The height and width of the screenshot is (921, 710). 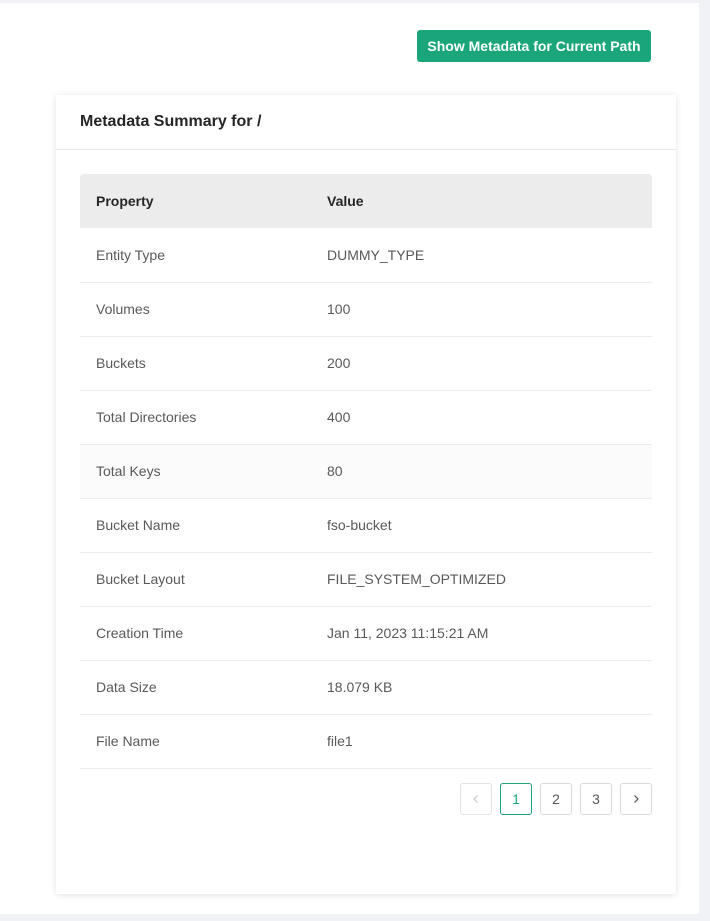 I want to click on value-cell: 80, so click(x=481, y=471).